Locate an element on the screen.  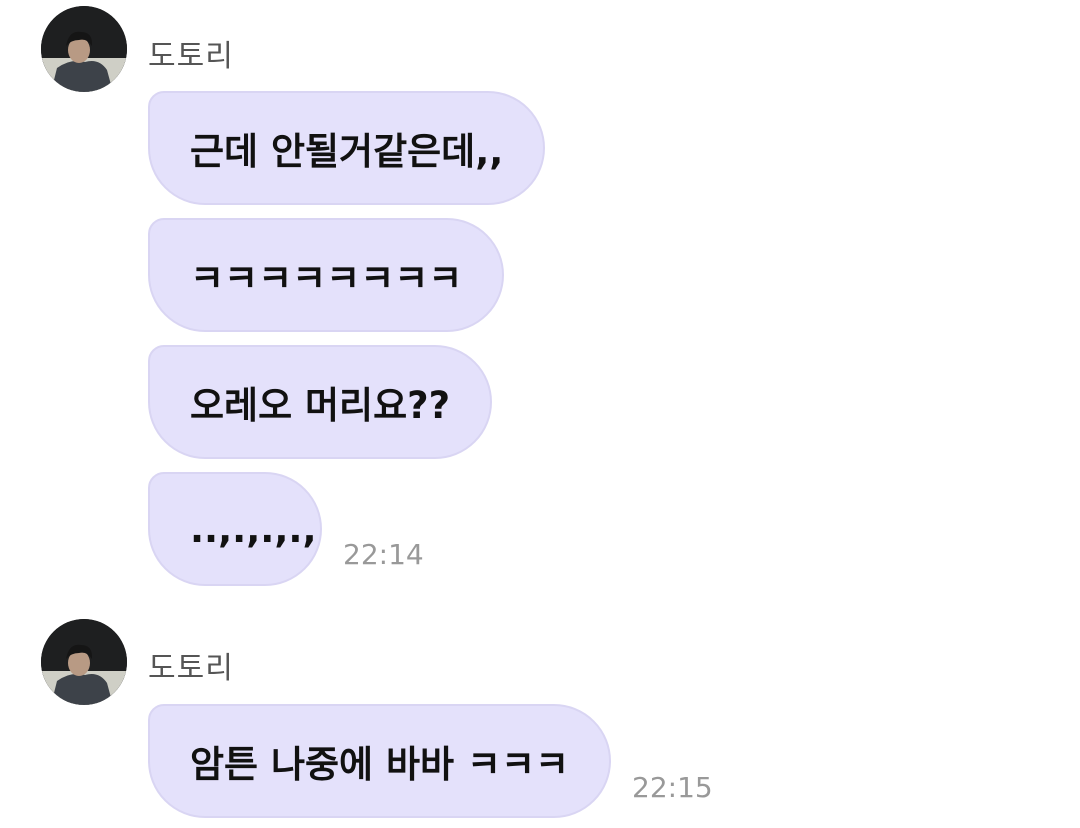
message-text: 오레오 머리요?? is located at coordinates (320, 405).